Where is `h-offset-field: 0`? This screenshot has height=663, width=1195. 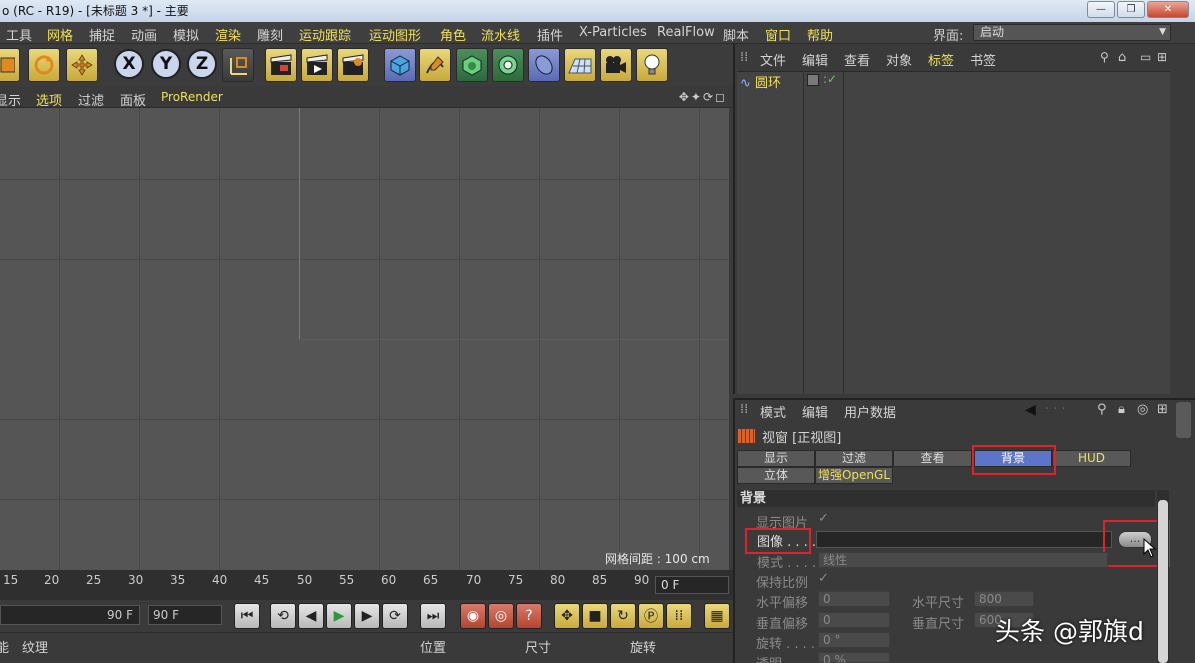
h-offset-field: 0 is located at coordinates (854, 599).